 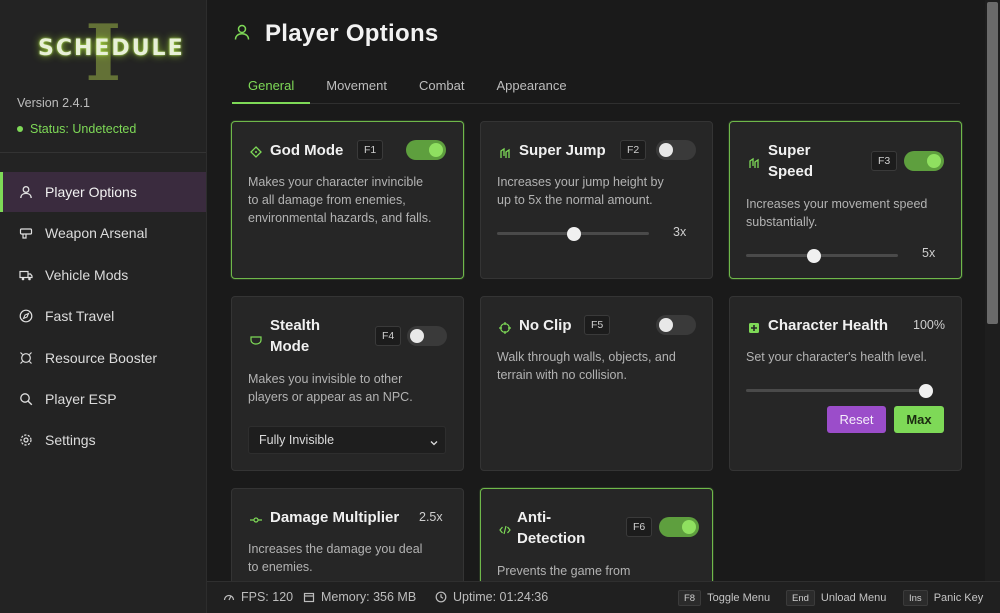 I want to click on sidebar-item-label: Resource Booster, so click(x=101, y=357).